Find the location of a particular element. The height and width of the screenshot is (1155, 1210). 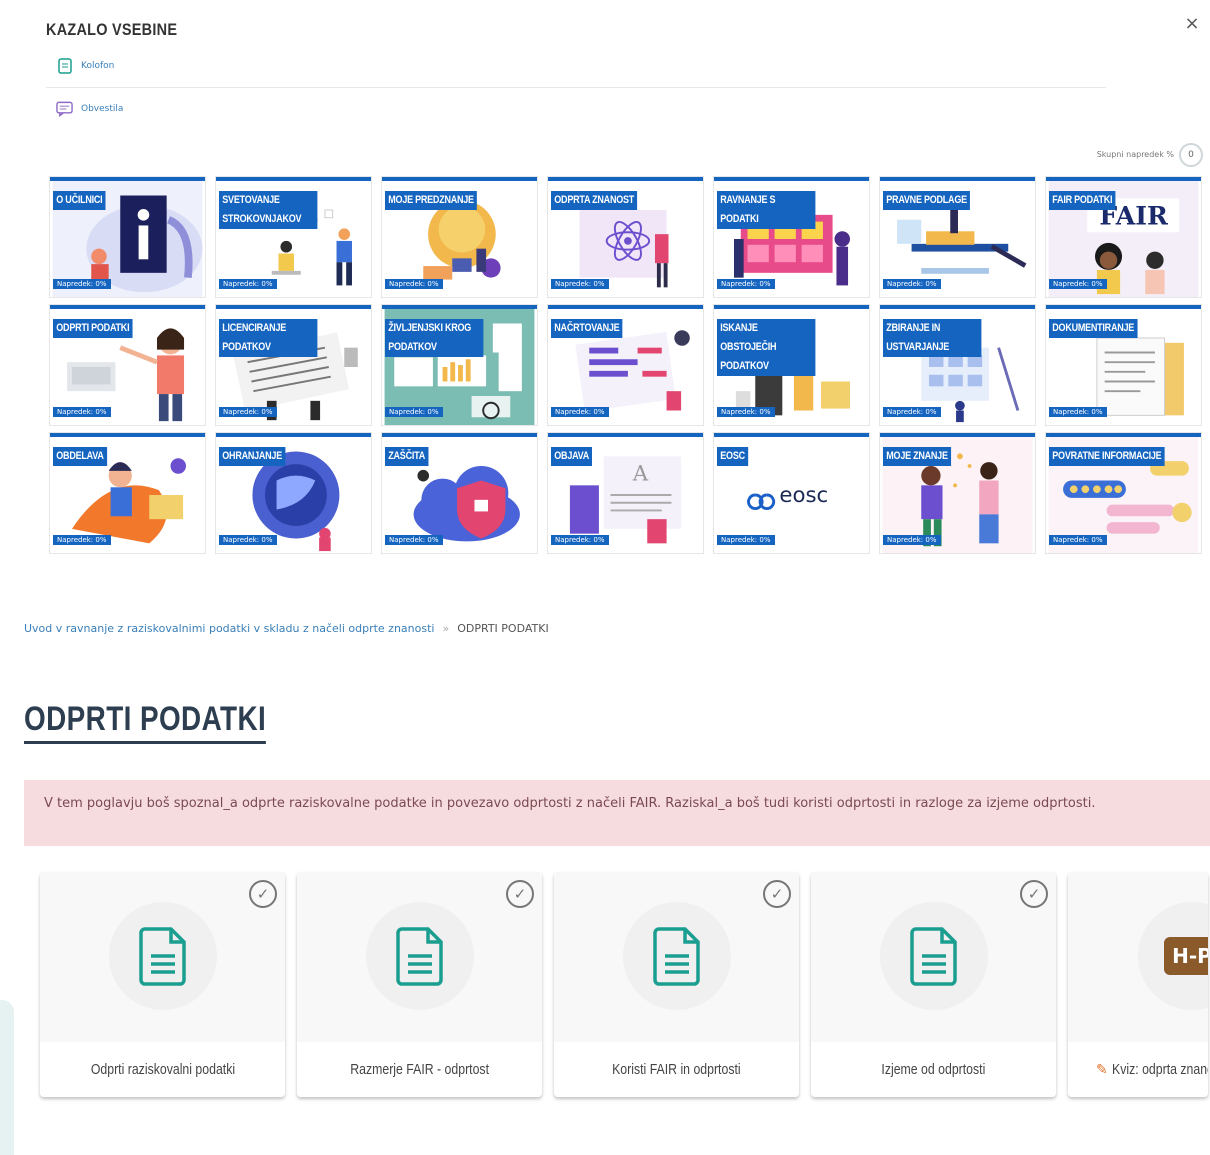

tile-label: ŽIVLJENJSKI KROG PODATKOV is located at coordinates (434, 338).